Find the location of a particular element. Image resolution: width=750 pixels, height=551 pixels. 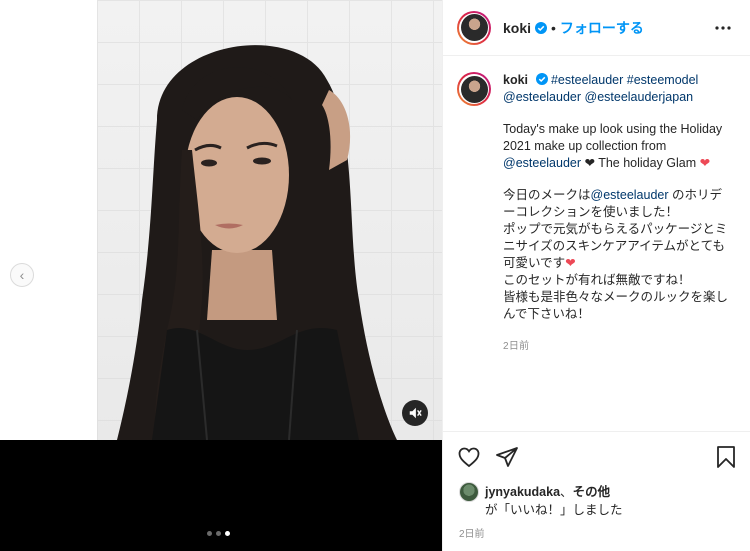

liker-username: jynyakudaka is located at coordinates (522, 492).